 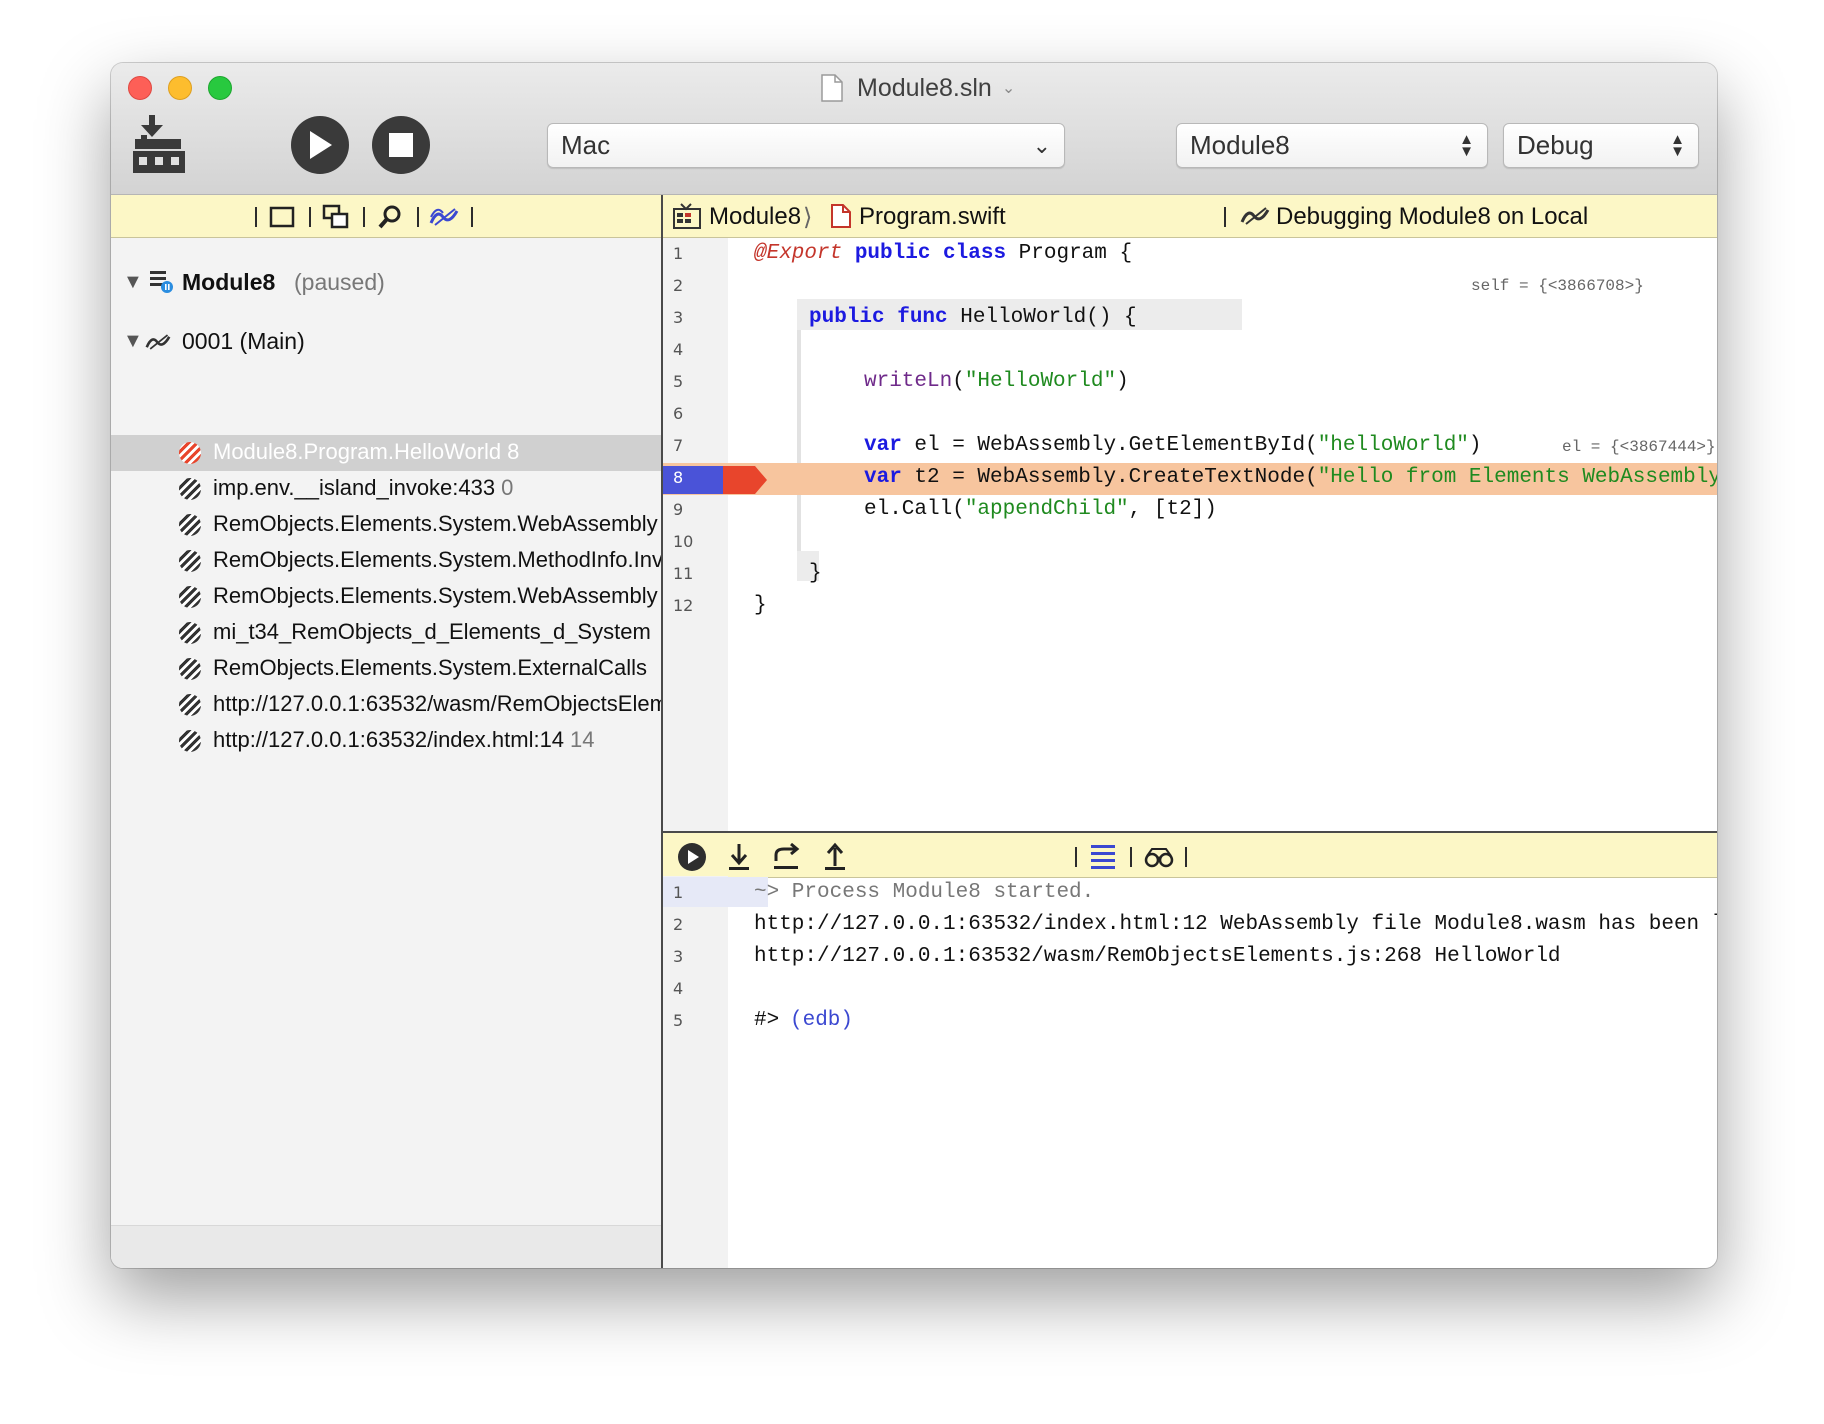 What do you see at coordinates (821, 1020) in the screenshot?
I see `console-command: (edb)` at bounding box center [821, 1020].